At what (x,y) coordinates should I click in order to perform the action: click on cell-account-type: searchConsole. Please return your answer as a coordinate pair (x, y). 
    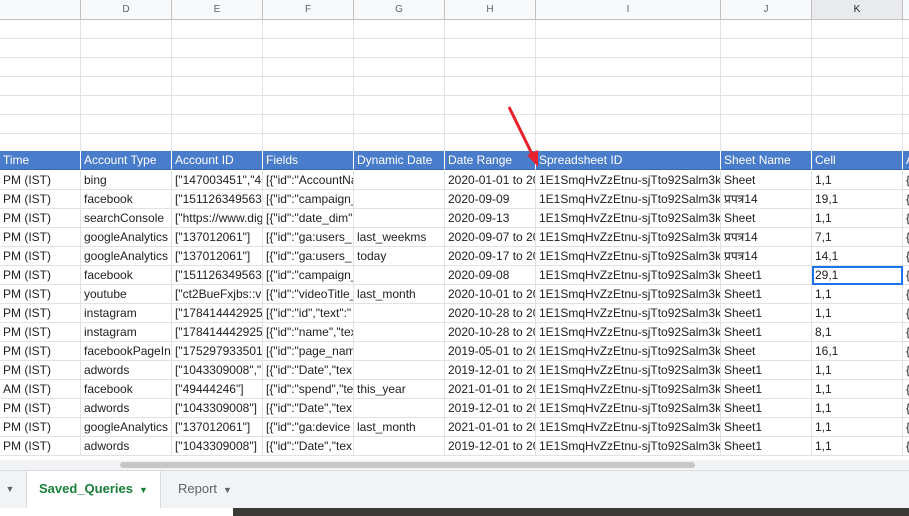
    Looking at the image, I should click on (126, 218).